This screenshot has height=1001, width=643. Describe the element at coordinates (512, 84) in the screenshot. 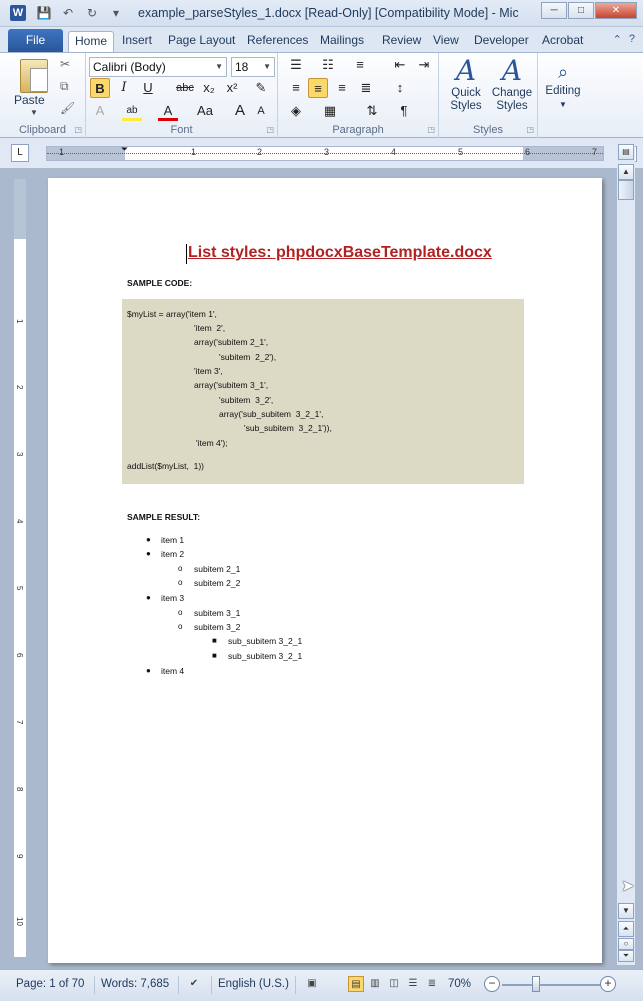

I see `change-styles-button: A Change Styles` at that location.